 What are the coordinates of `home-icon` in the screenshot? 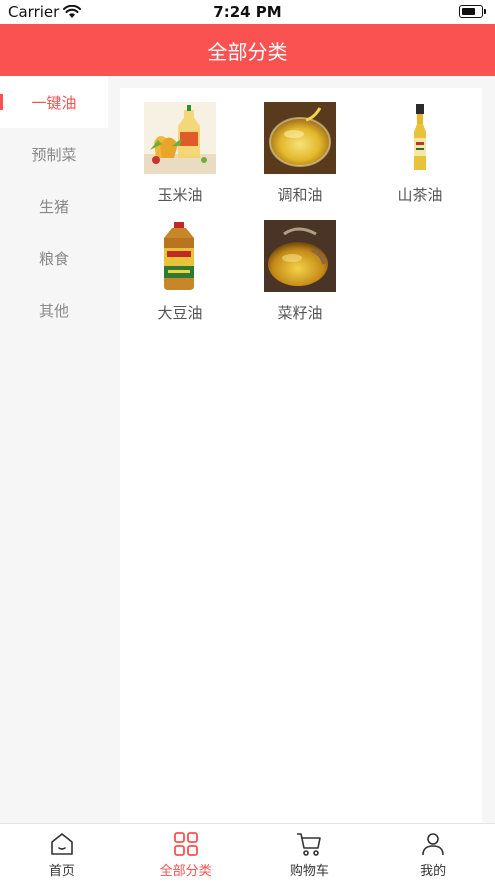 It's located at (62, 844).